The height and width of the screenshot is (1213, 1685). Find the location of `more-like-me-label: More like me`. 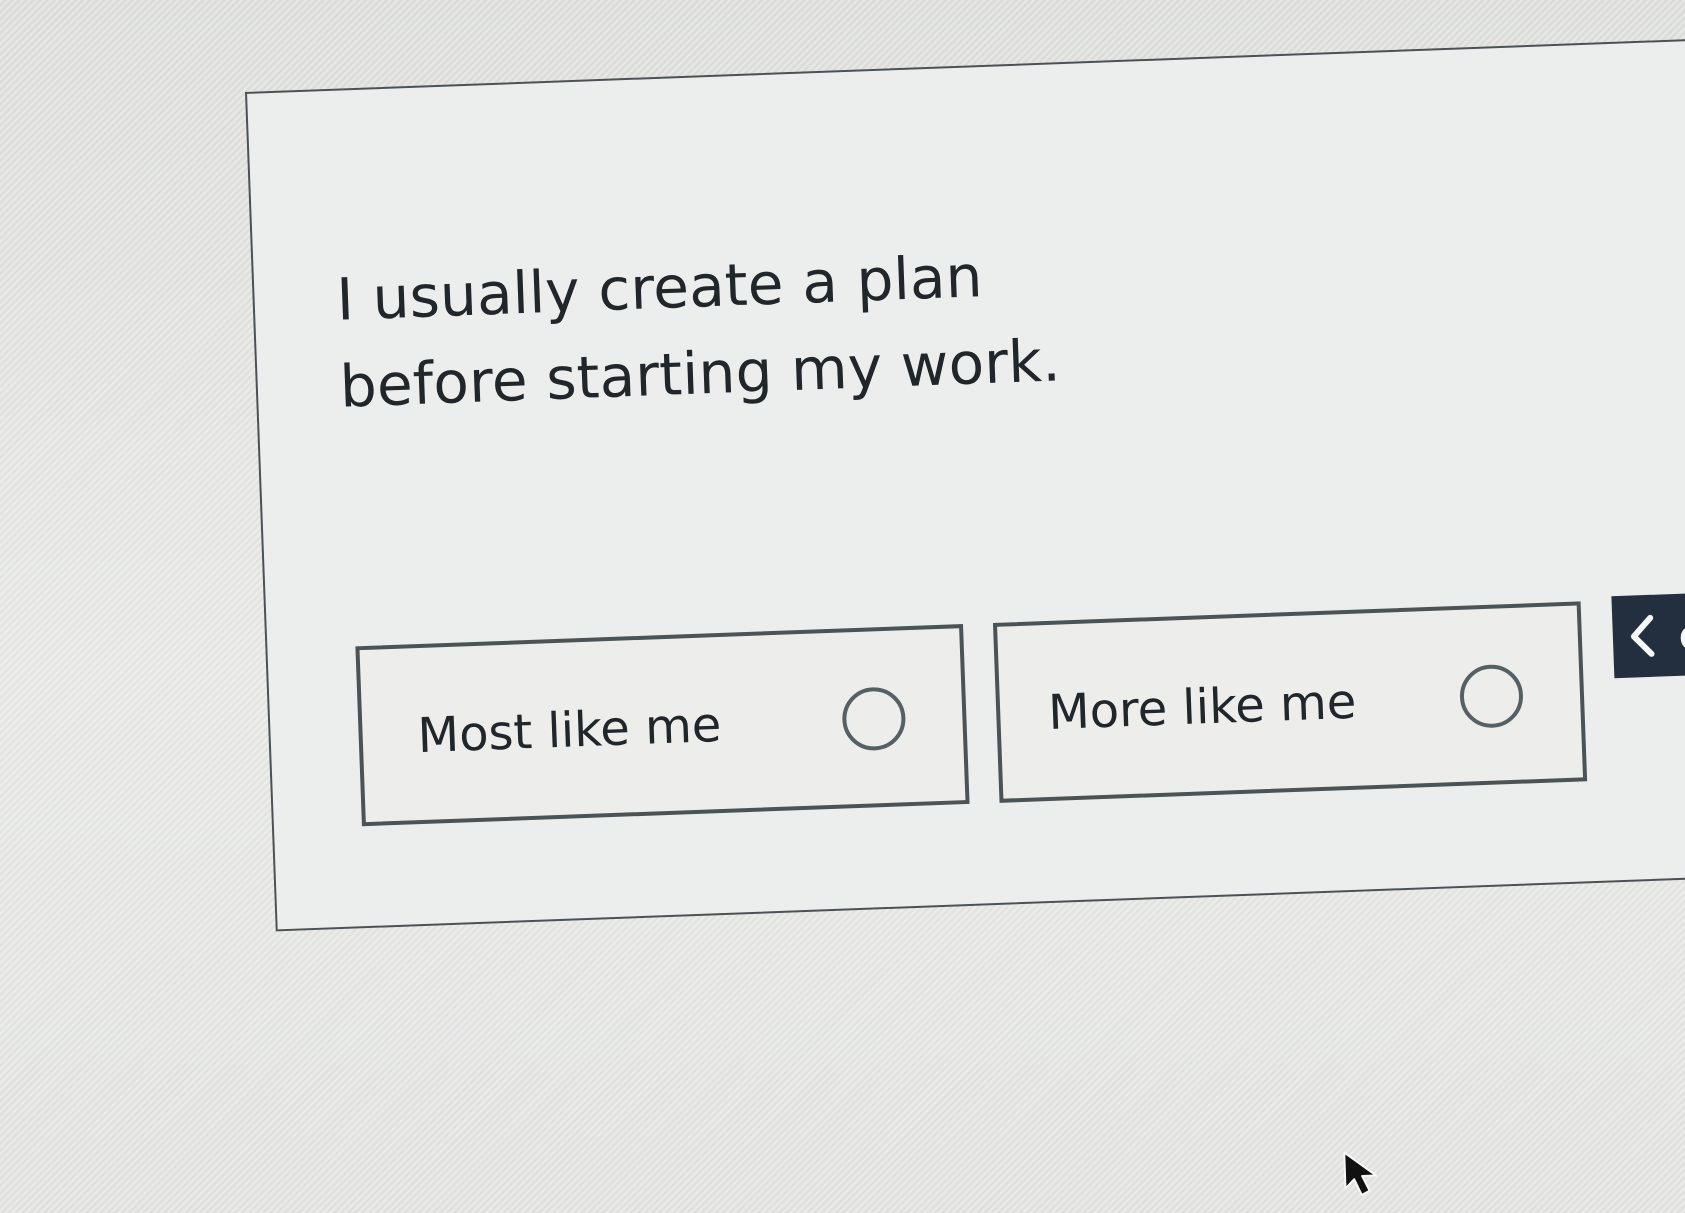

more-like-me-label: More like me is located at coordinates (1202, 707).